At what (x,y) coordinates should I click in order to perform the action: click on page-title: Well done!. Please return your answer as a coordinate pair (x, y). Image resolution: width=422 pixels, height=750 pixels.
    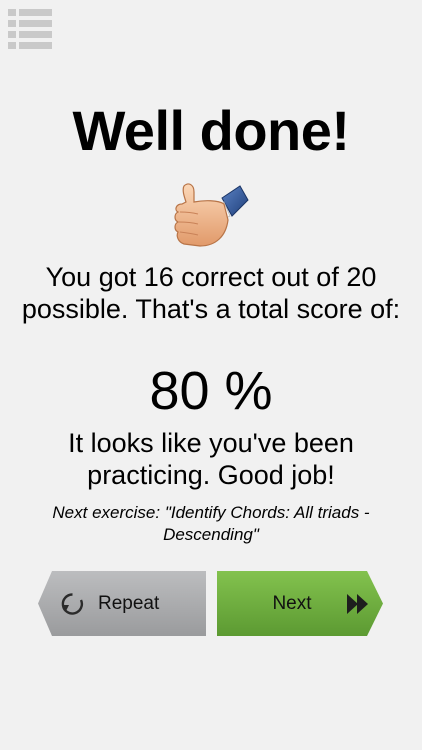
    Looking at the image, I should click on (211, 130).